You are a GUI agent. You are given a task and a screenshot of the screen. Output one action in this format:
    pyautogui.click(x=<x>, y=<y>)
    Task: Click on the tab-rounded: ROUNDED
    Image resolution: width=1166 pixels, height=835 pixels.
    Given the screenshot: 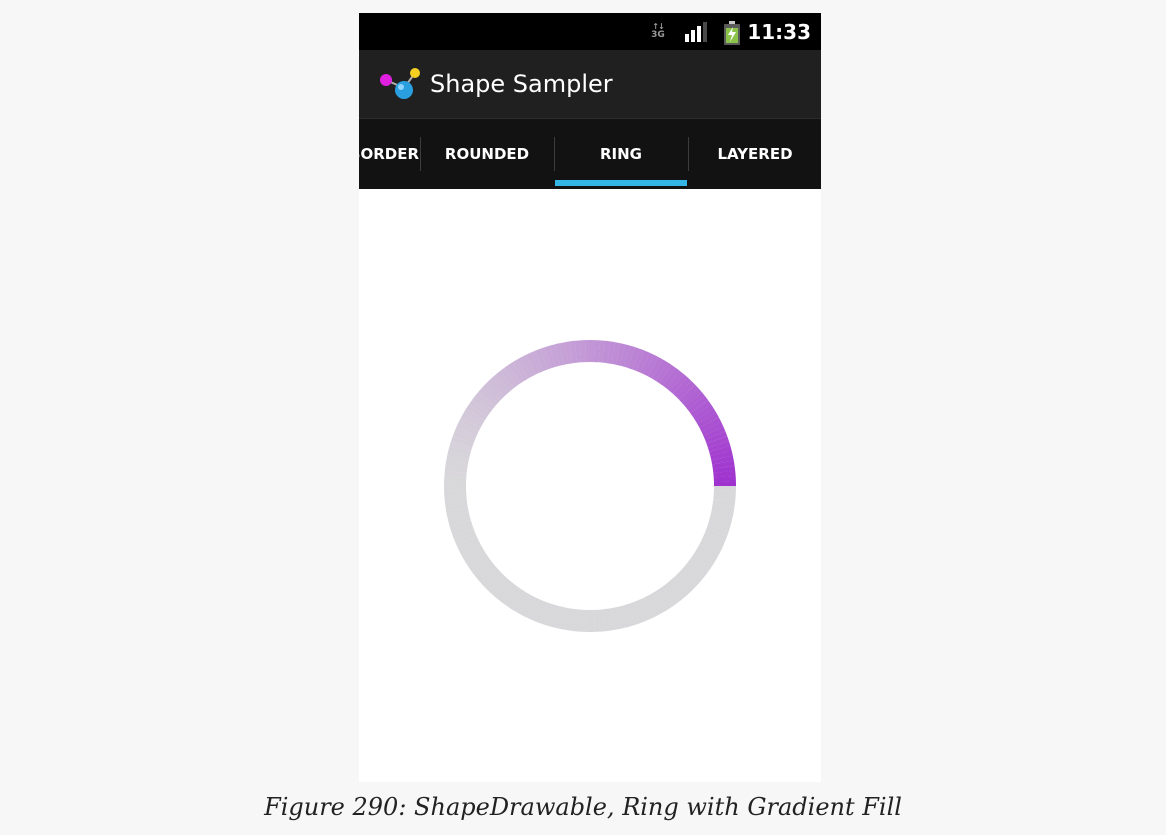 What is the action you would take?
    pyautogui.click(x=487, y=154)
    